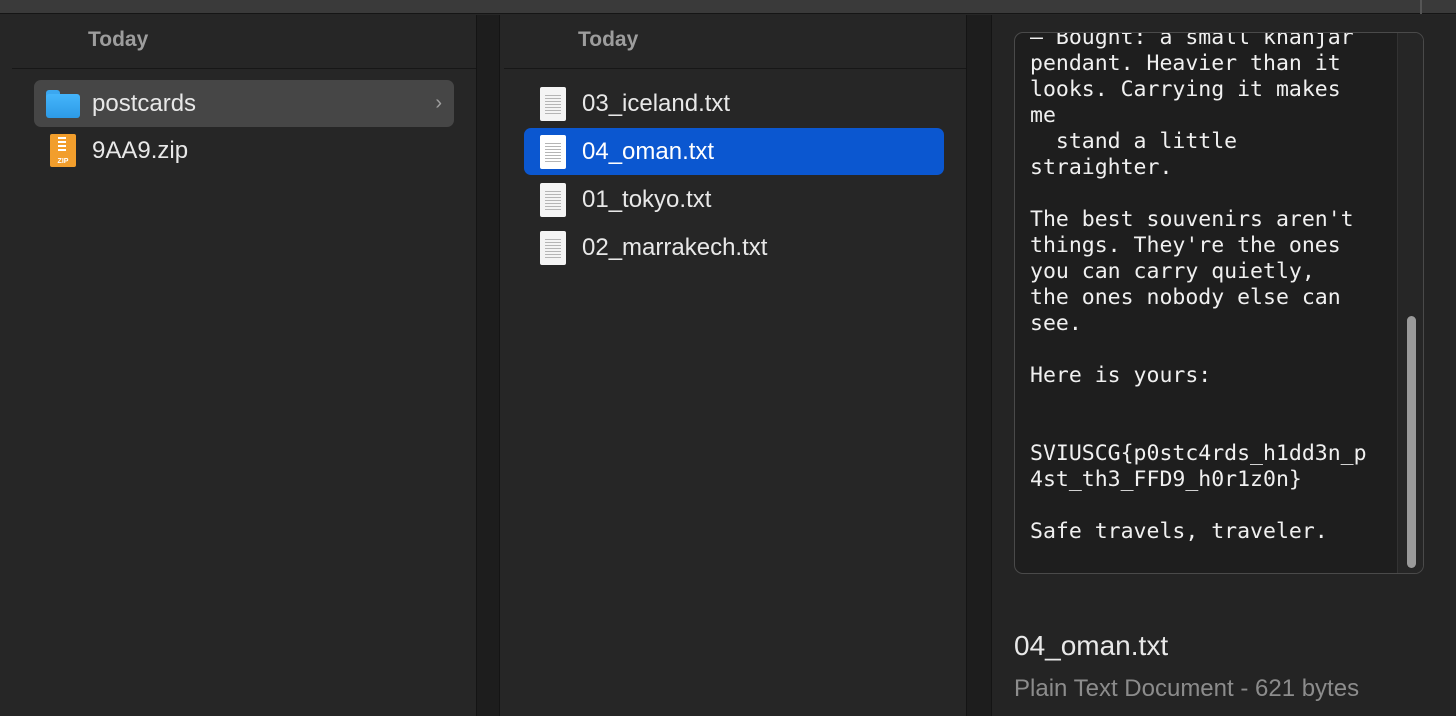 The height and width of the screenshot is (716, 1456). Describe the element at coordinates (648, 151) in the screenshot. I see `file-label: 04_oman.txt` at that location.